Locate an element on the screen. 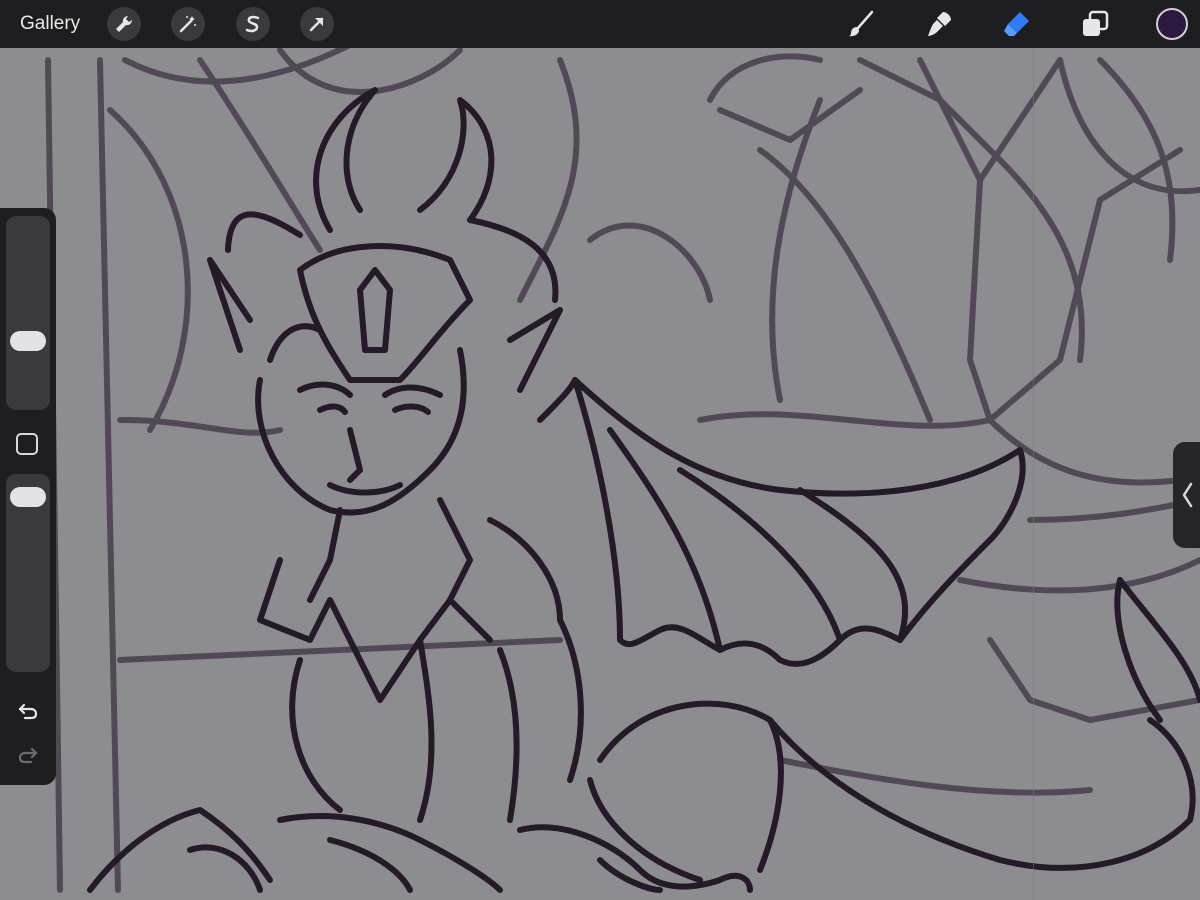 This screenshot has width=1200, height=900. layers-button is located at coordinates (1095, 24).